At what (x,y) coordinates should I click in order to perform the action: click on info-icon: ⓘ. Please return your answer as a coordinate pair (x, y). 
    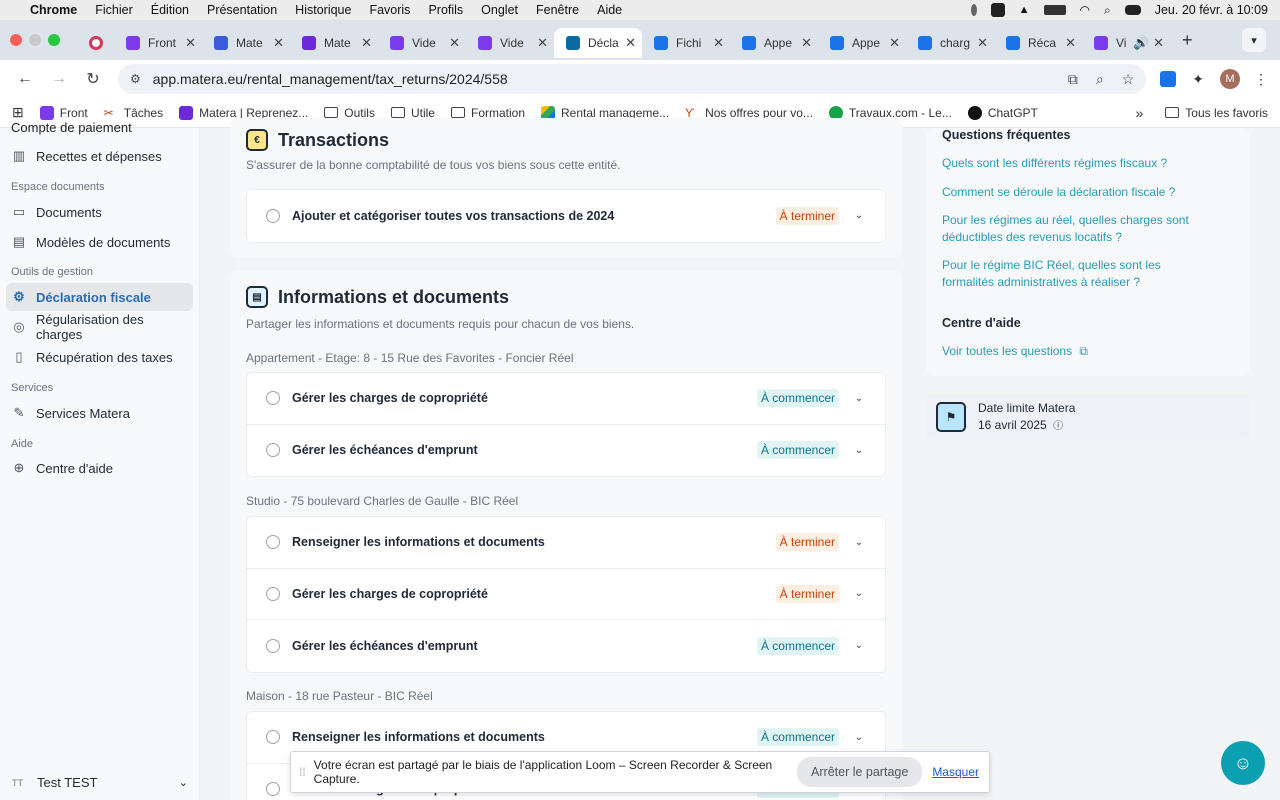
    Looking at the image, I should click on (1058, 426).